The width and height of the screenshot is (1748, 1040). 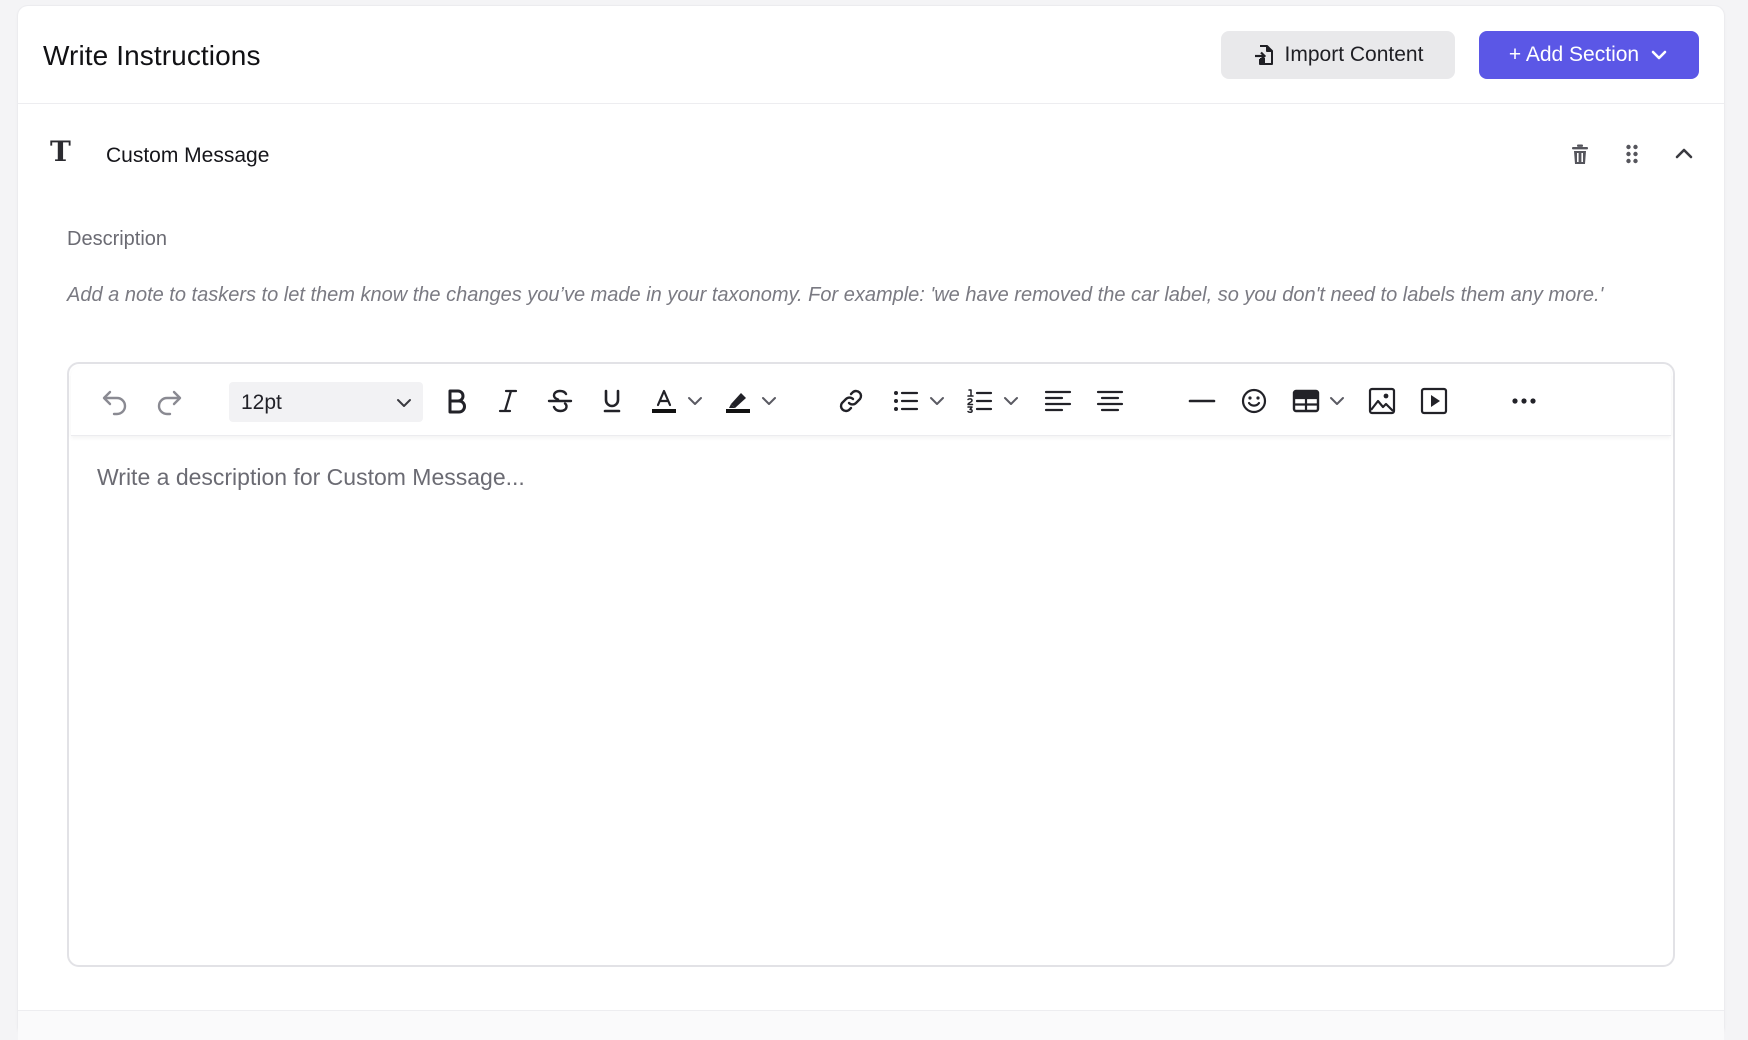 I want to click on emoji-icon, so click(x=1254, y=401).